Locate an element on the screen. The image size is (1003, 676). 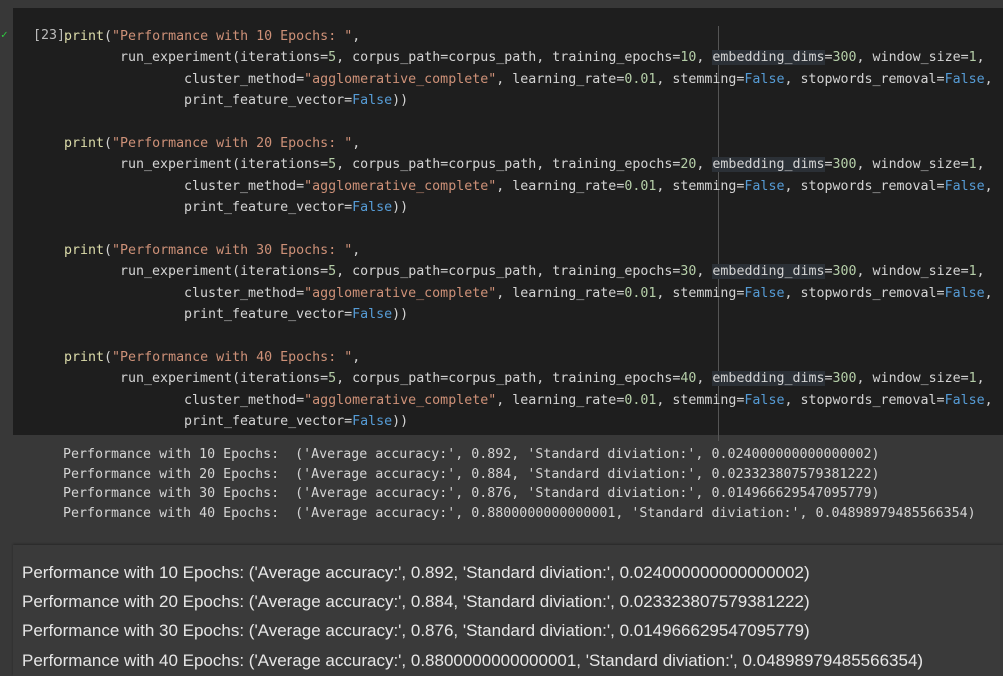
code-token: , learning_rate= is located at coordinates (560, 186).